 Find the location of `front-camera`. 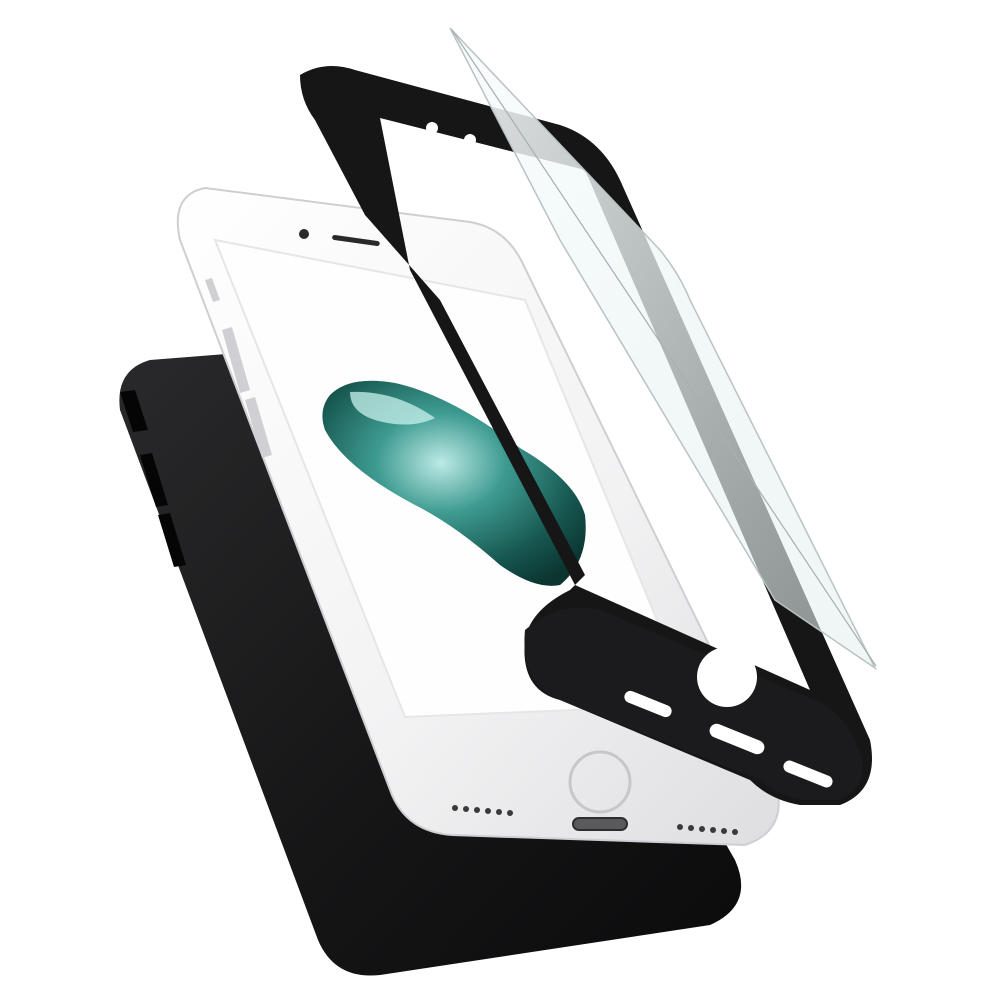

front-camera is located at coordinates (304, 234).